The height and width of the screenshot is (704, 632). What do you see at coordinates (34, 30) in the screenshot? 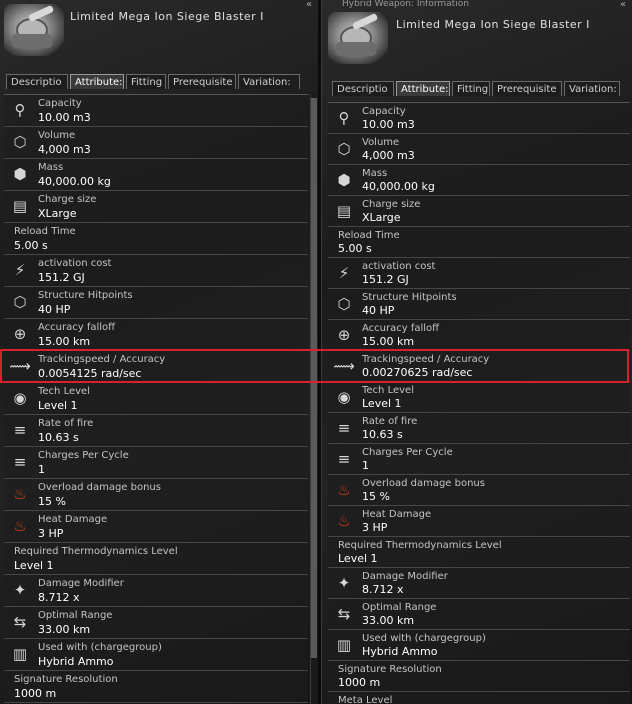
I see `item-thumbnail` at bounding box center [34, 30].